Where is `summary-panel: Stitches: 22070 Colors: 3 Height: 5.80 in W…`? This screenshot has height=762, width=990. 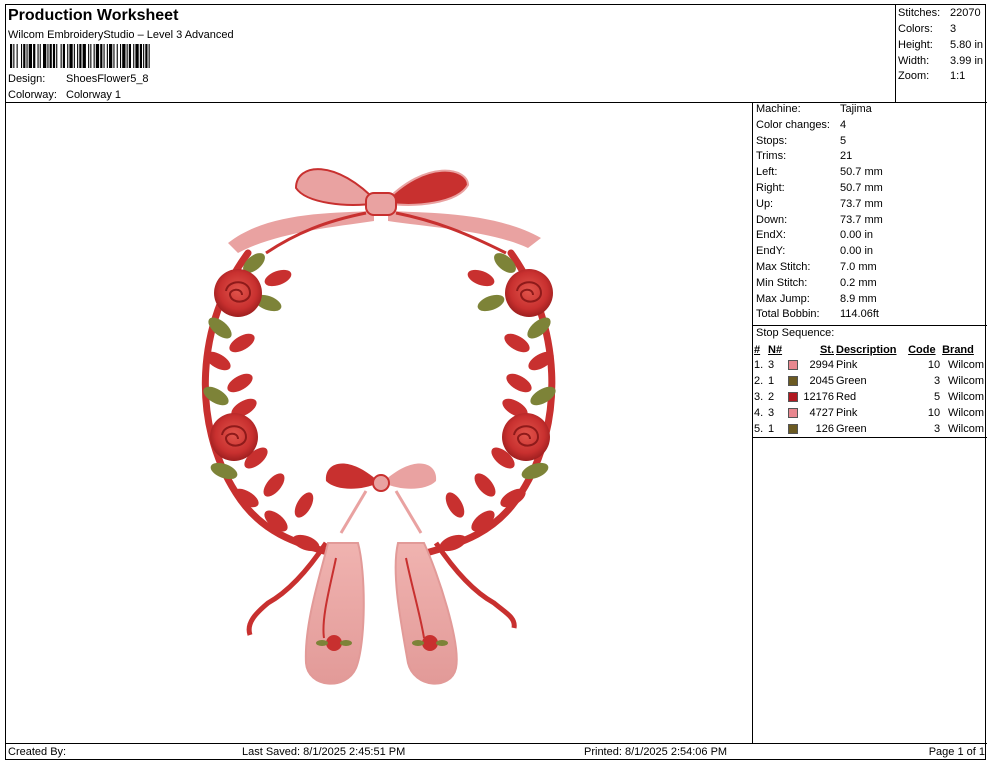 summary-panel: Stitches: 22070 Colors: 3 Height: 5.80 in W… is located at coordinates (941, 54).